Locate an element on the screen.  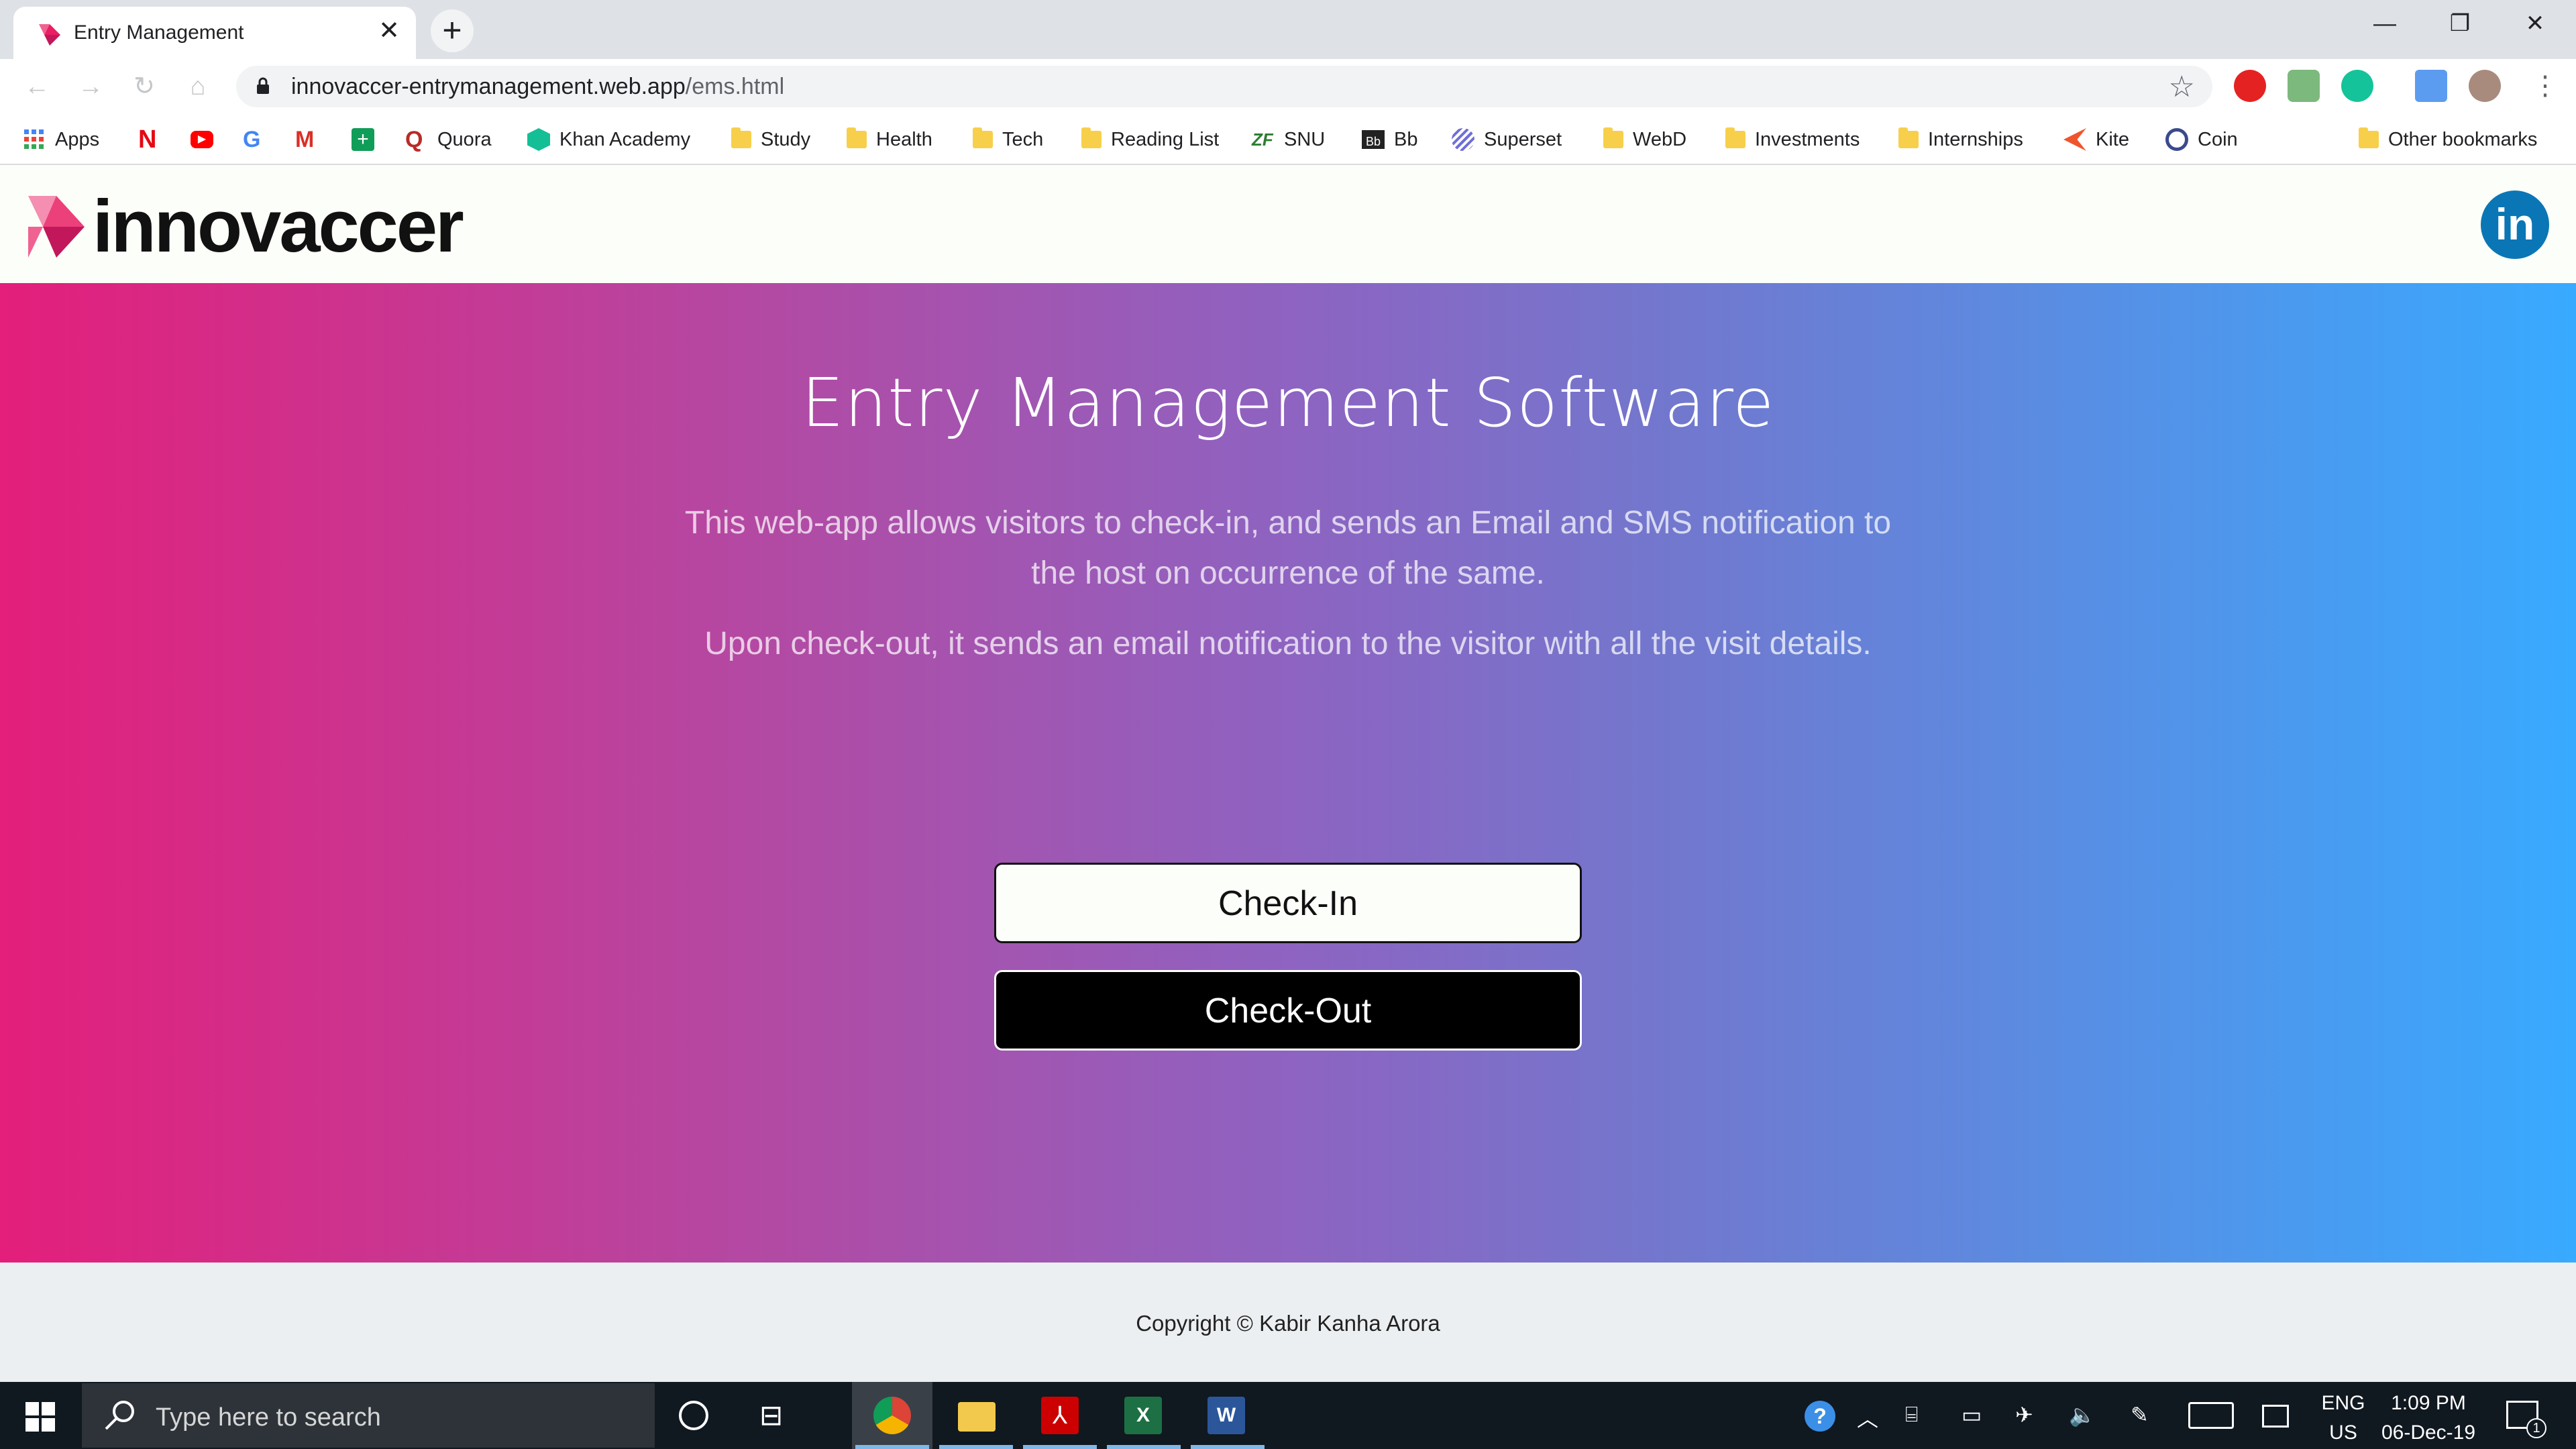
bookmark-label: Internships is located at coordinates (1975, 139).